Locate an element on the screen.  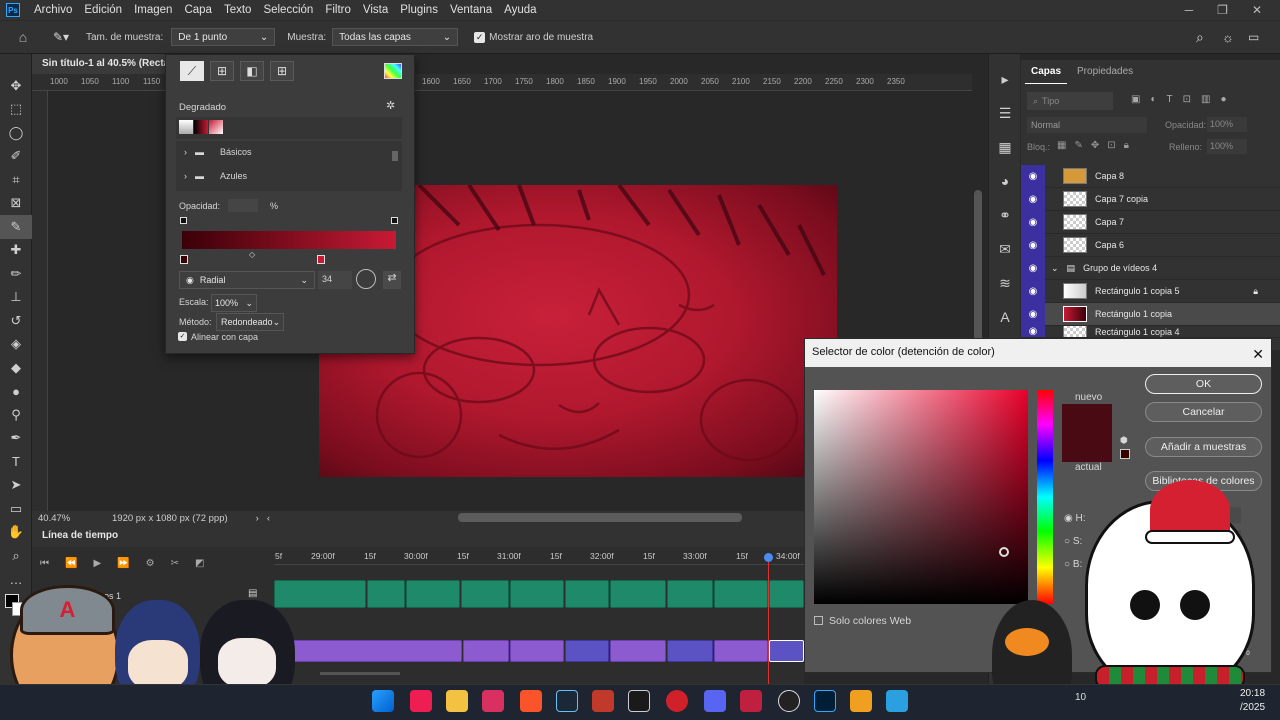
opacity-value: 100% is located at coordinates (1227, 124).